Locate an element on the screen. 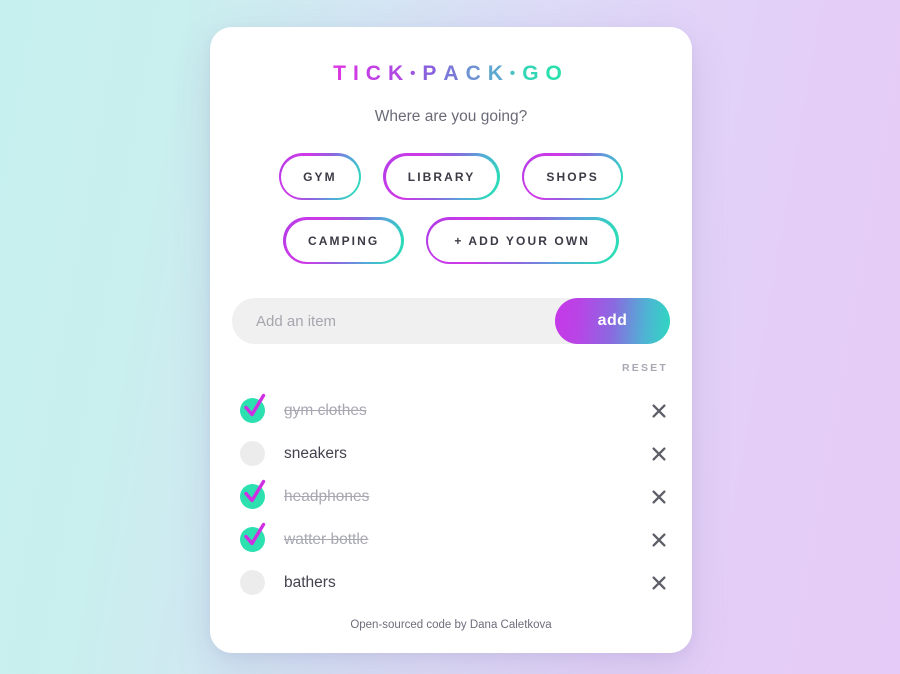 This screenshot has width=900, height=674. category-pill-camping: CAMPING is located at coordinates (343, 240).